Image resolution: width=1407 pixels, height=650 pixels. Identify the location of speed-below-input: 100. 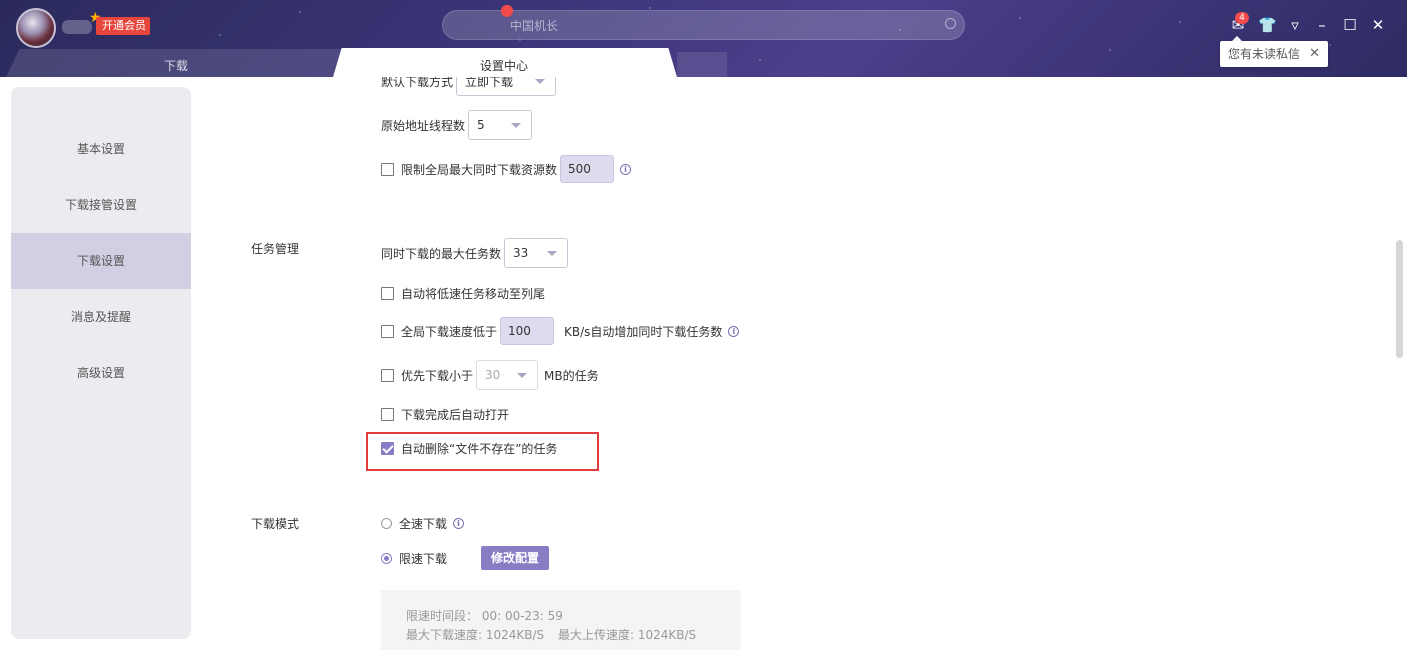
(527, 331).